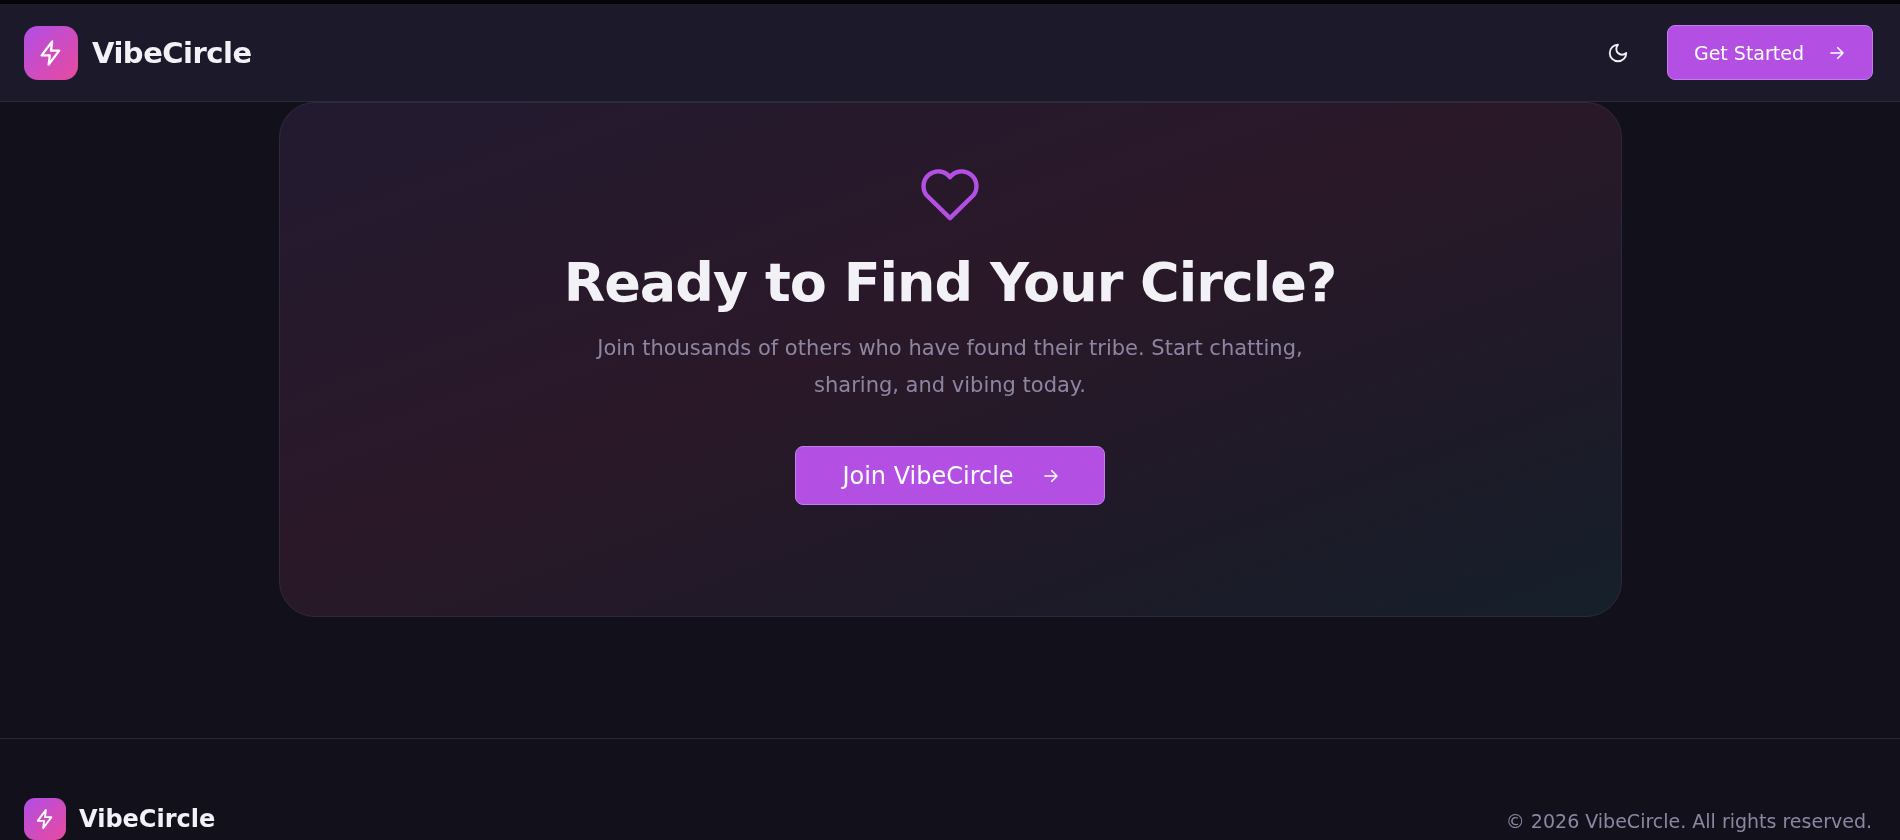 This screenshot has height=840, width=1900. Describe the element at coordinates (1769, 52) in the screenshot. I see `get-started-button: Get Started` at that location.